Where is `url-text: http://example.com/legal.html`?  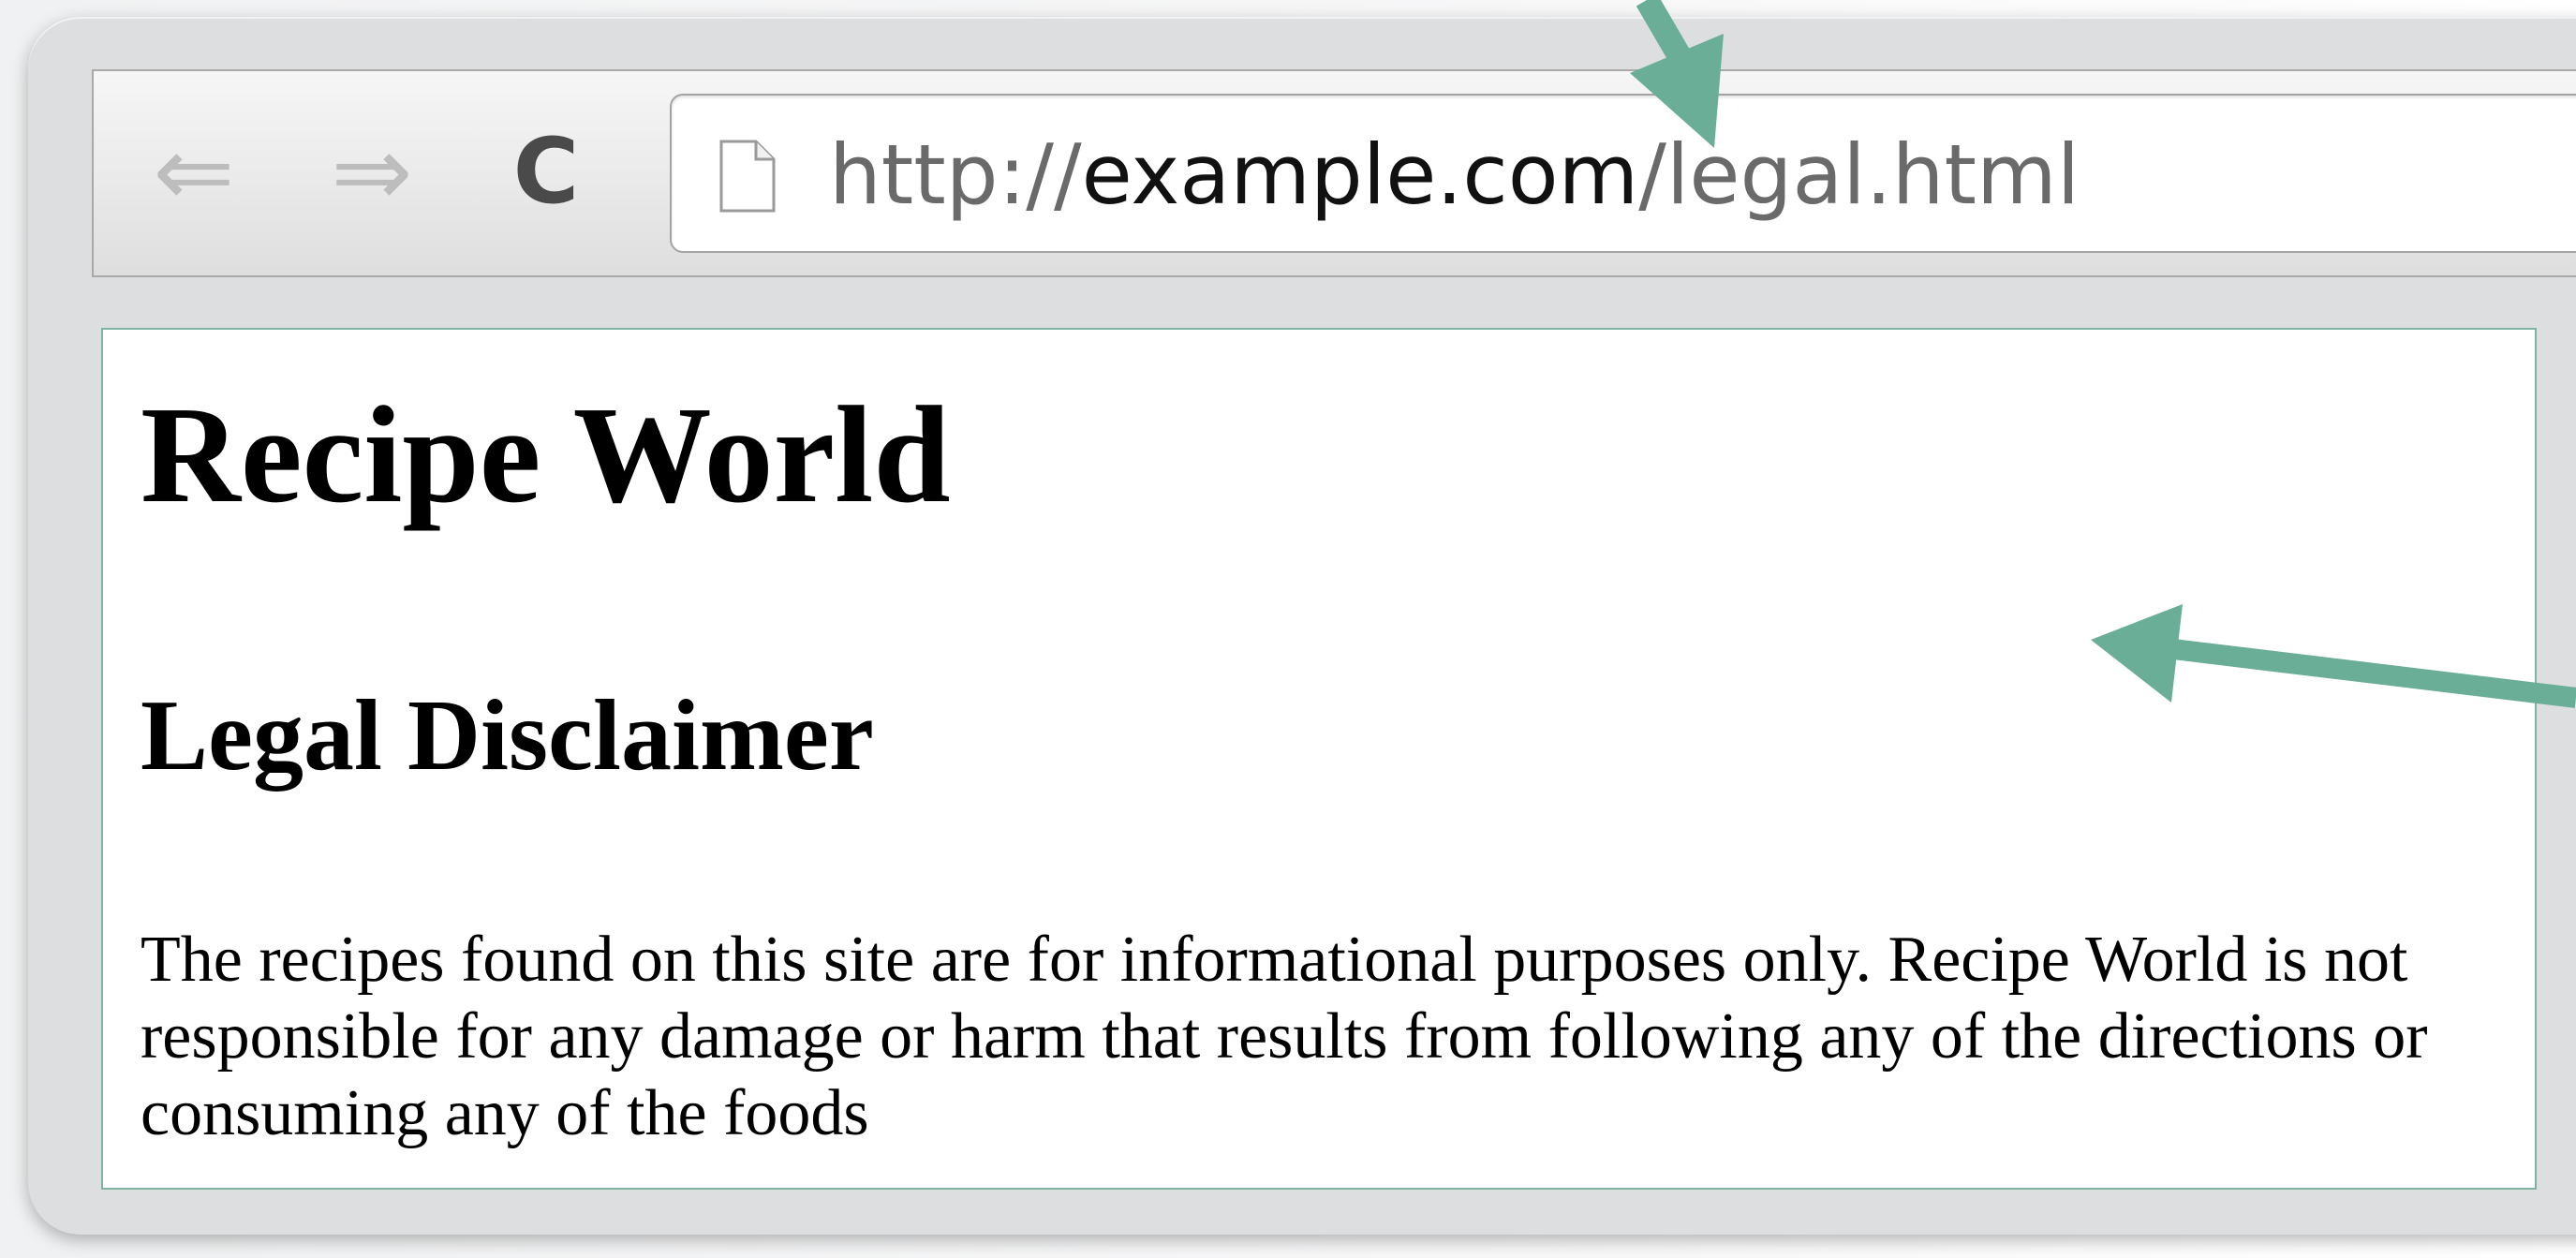
url-text: http://example.com/legal.html is located at coordinates (1454, 175).